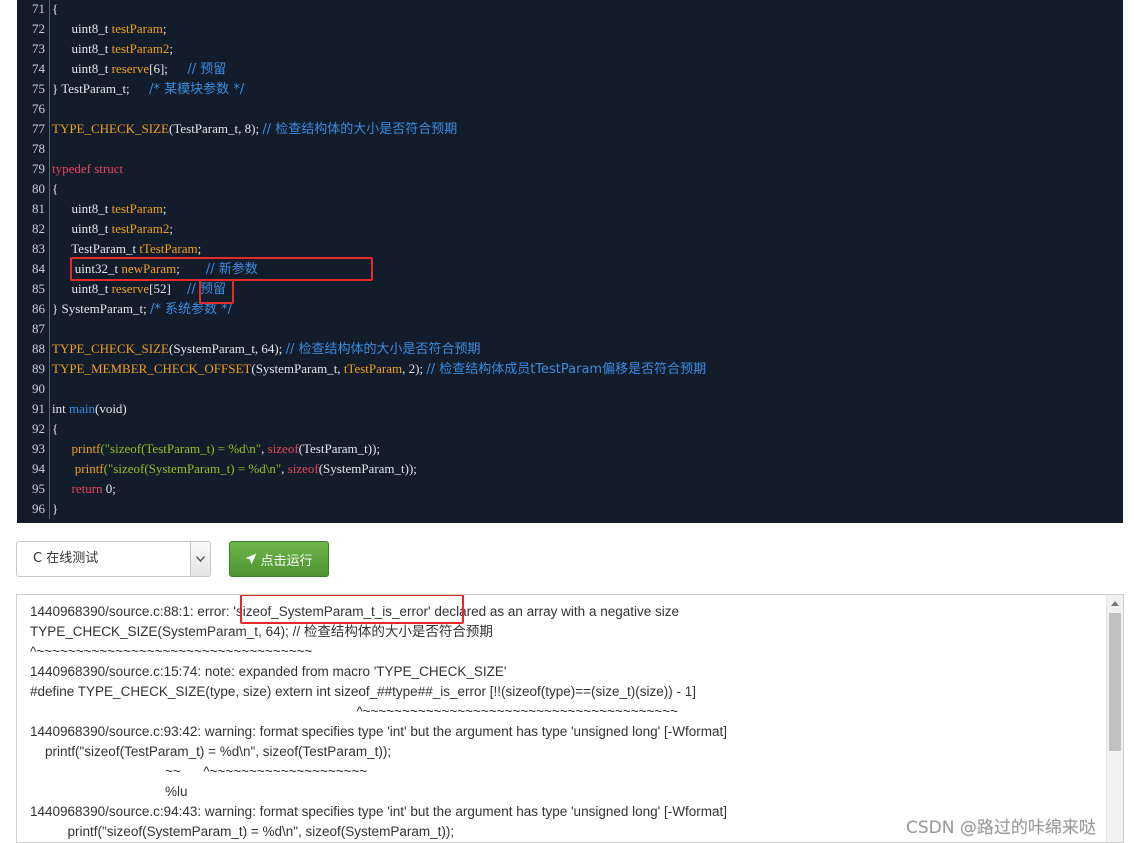 The height and width of the screenshot is (843, 1134). Describe the element at coordinates (66, 558) in the screenshot. I see `language-select-value: C 在线测试` at that location.